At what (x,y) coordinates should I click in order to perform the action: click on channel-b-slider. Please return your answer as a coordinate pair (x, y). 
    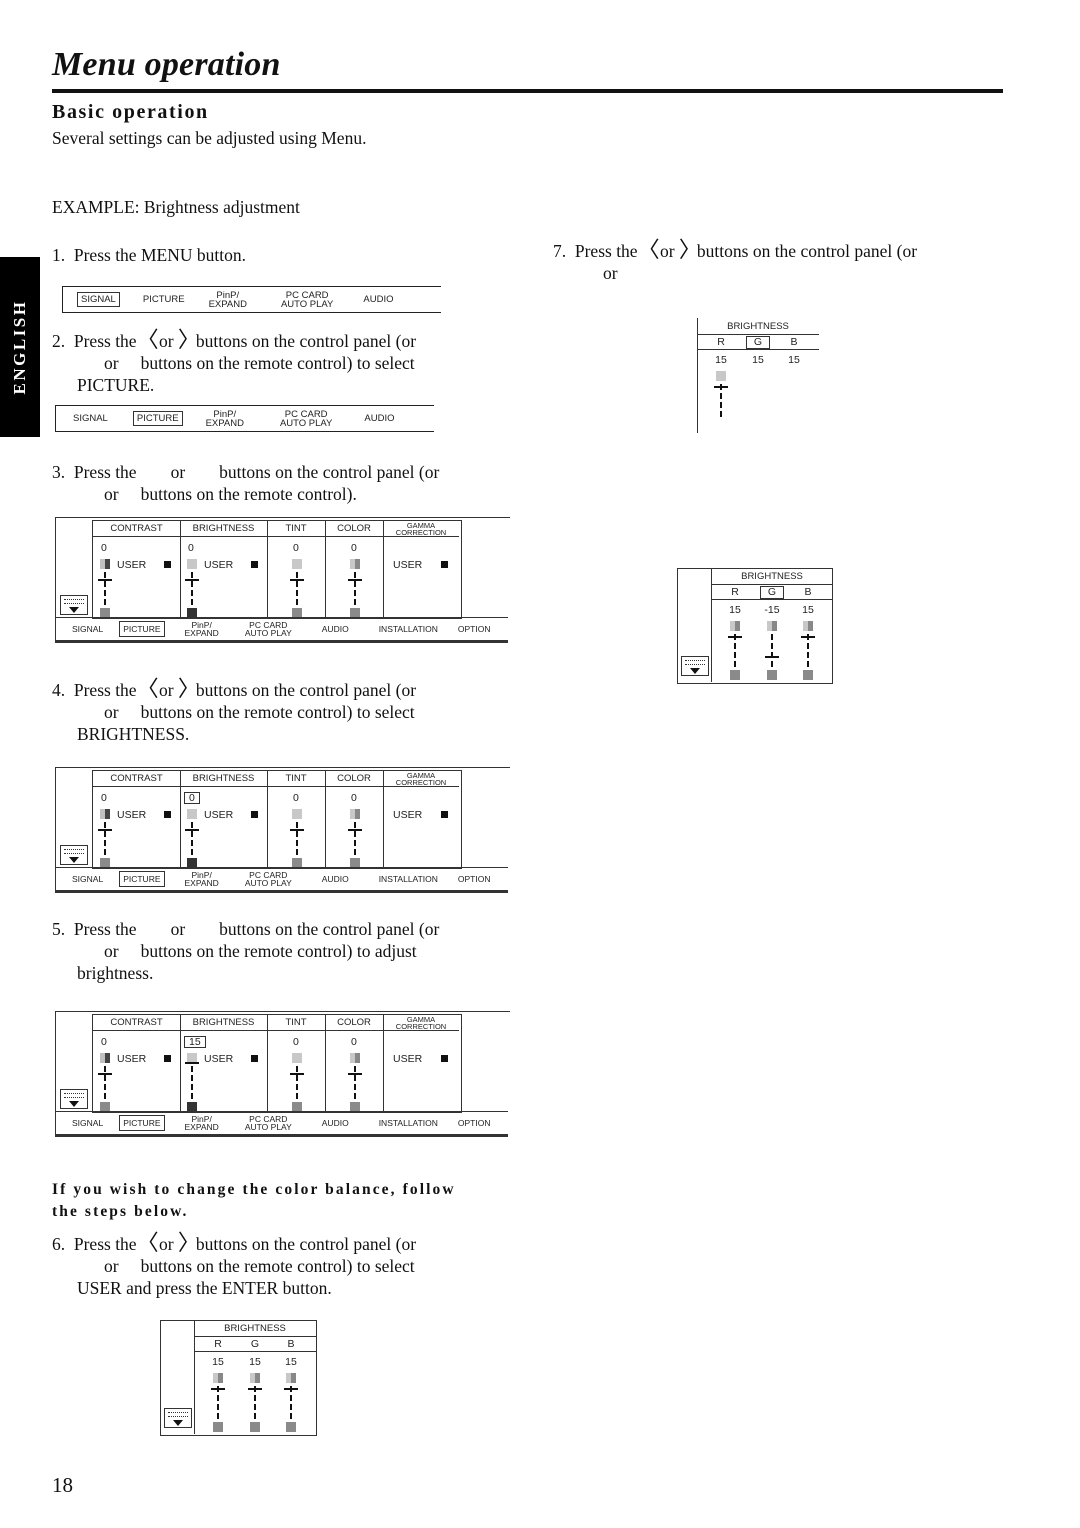
    Looking at the image, I should click on (291, 1403).